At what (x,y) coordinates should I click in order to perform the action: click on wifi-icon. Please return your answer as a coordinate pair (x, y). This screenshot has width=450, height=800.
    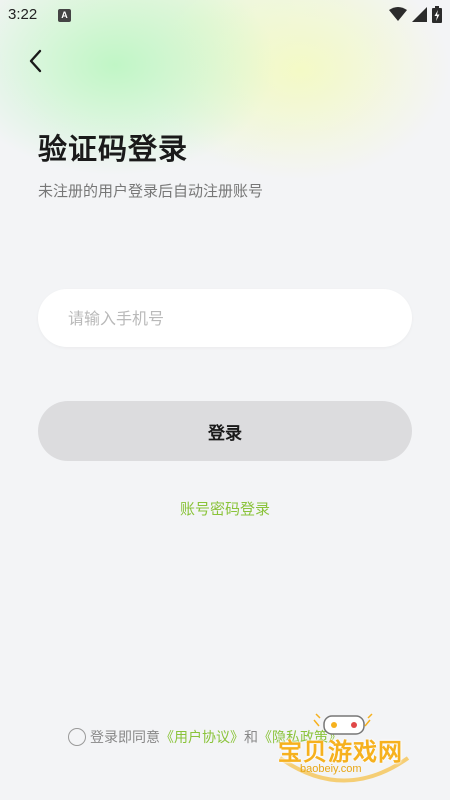
    Looking at the image, I should click on (398, 14).